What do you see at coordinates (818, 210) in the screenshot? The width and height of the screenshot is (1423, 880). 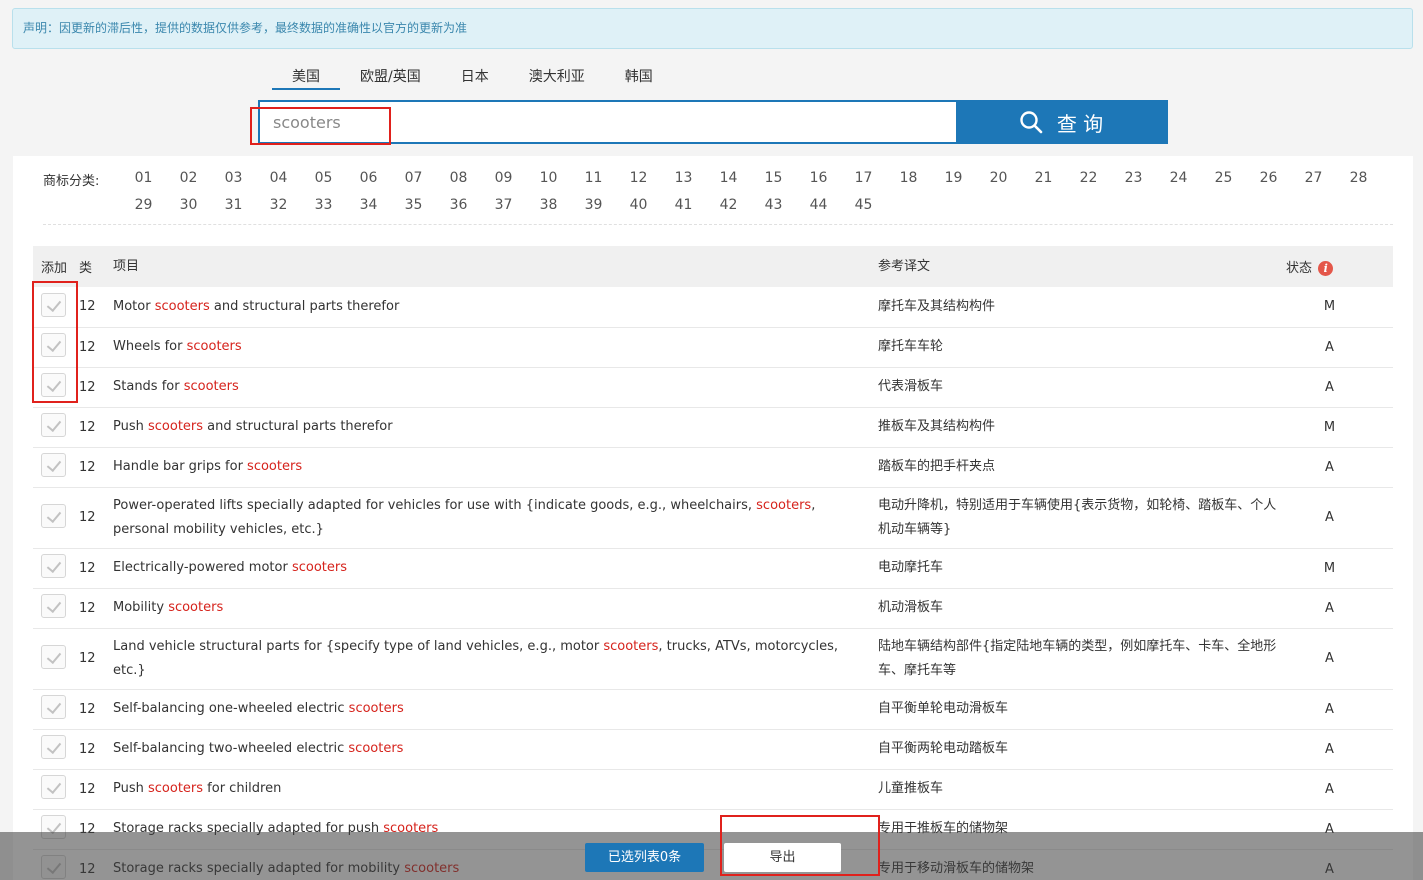 I see `class-filter-item: 44` at bounding box center [818, 210].